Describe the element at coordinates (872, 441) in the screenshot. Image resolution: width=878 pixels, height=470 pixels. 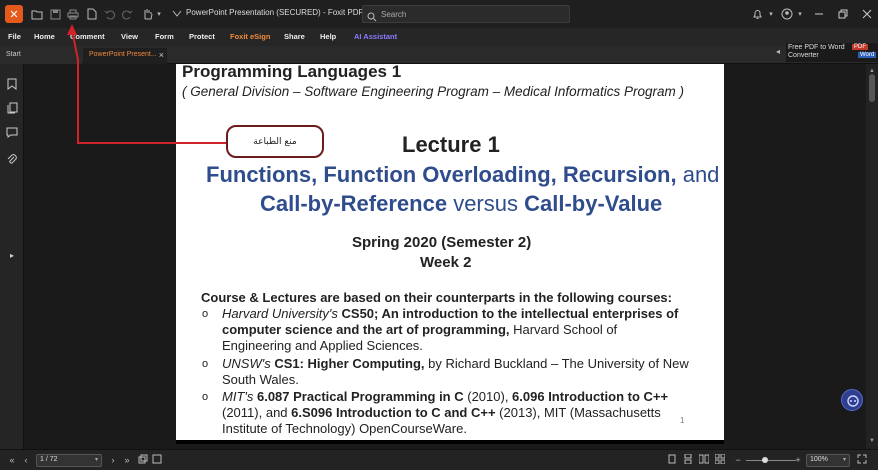
I see `scroll-down-icon: ▼` at that location.